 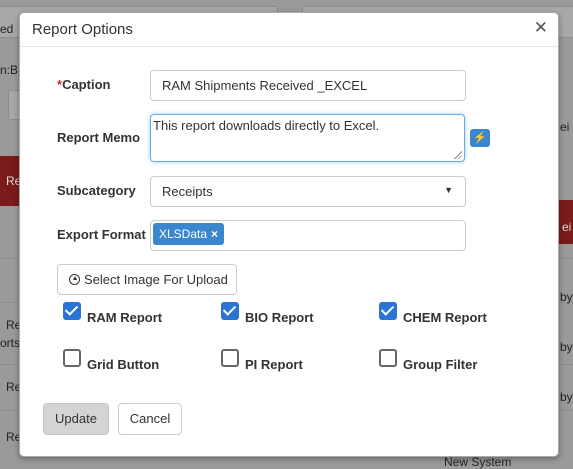 What do you see at coordinates (156, 279) in the screenshot?
I see `upload-button-label: Select Image For Upload` at bounding box center [156, 279].